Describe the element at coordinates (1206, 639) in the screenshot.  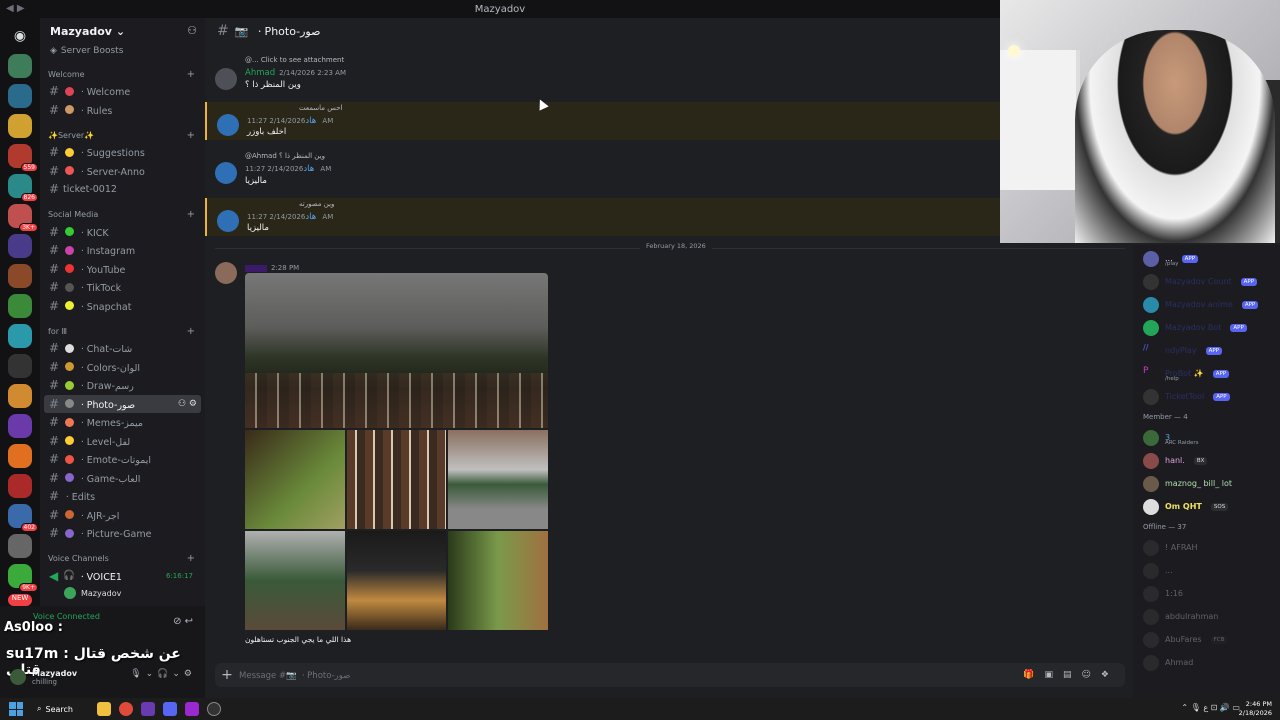
I see `member-item-offline: AbuFares FCB` at that location.